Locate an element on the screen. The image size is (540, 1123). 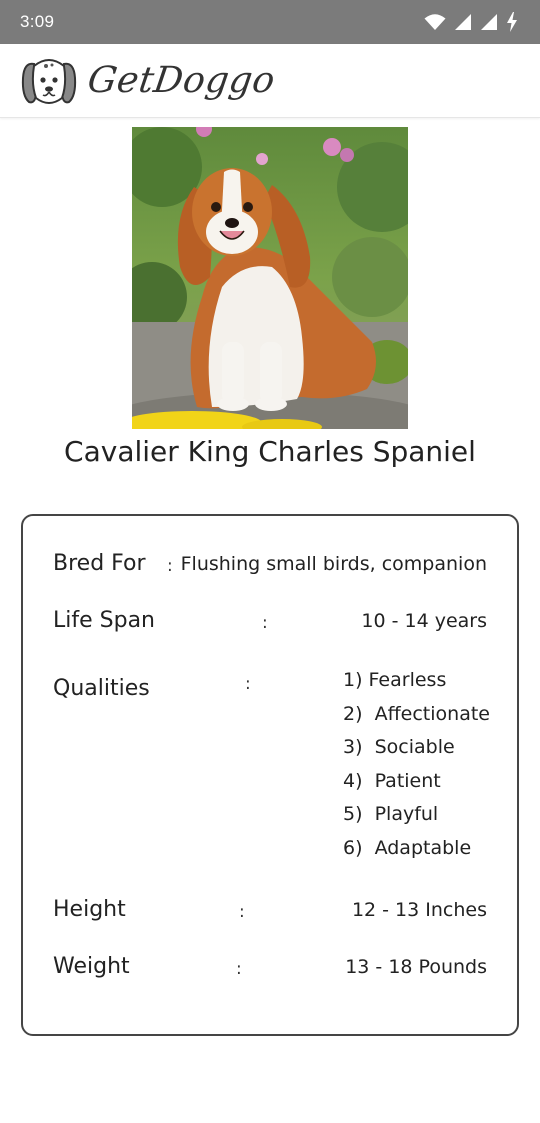
wifi-icon is located at coordinates (435, 22).